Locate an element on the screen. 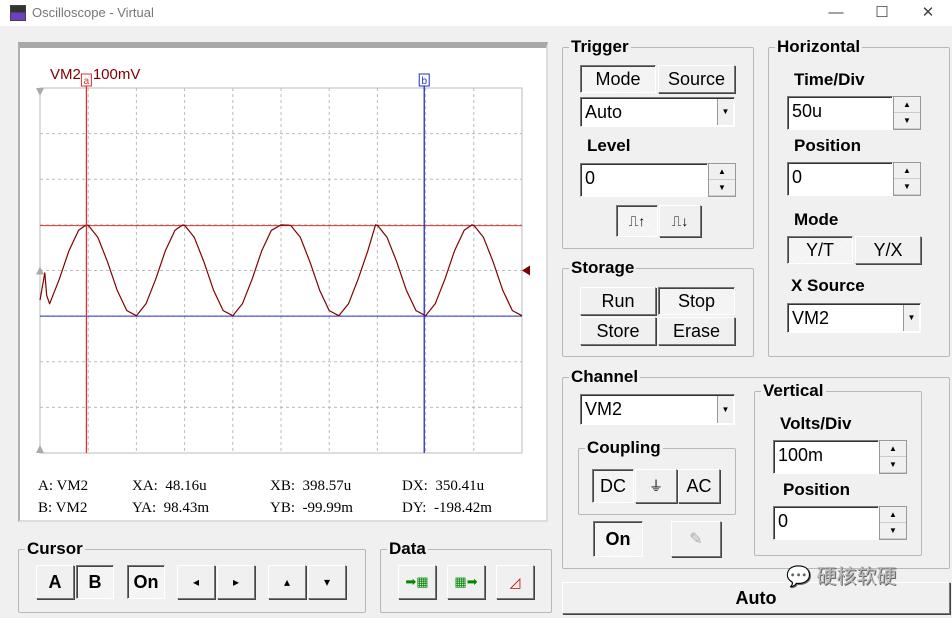 The width and height of the screenshot is (952, 618). readout-label: XB: is located at coordinates (283, 486).